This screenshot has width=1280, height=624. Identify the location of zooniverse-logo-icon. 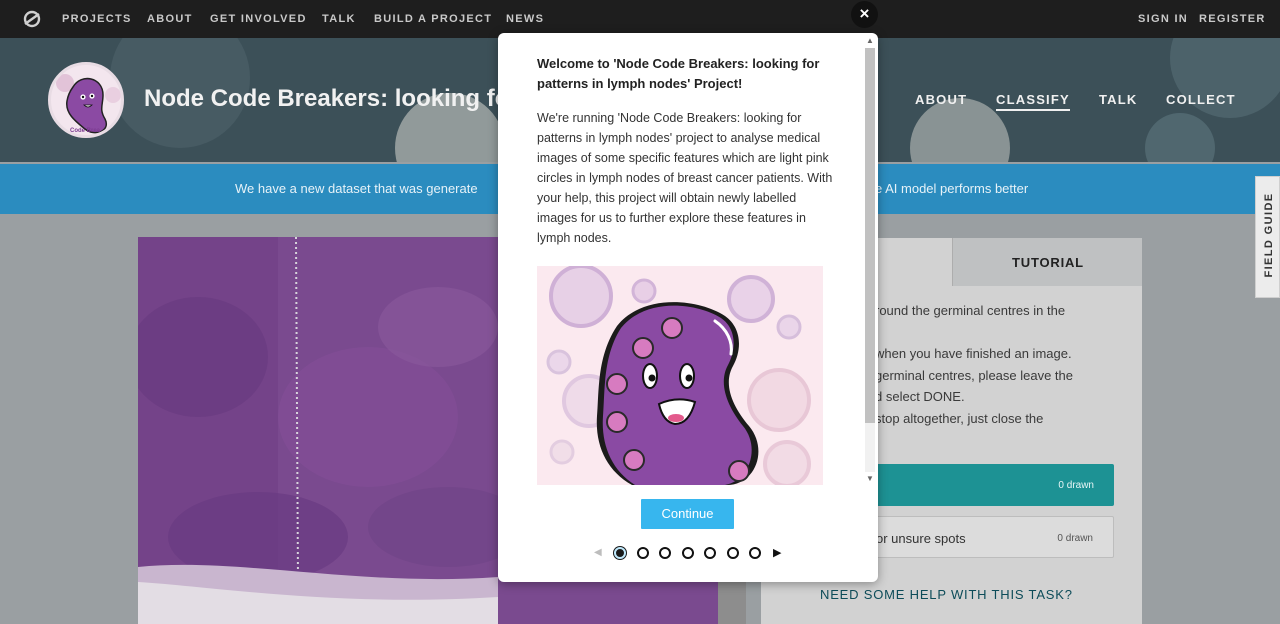
(32, 19).